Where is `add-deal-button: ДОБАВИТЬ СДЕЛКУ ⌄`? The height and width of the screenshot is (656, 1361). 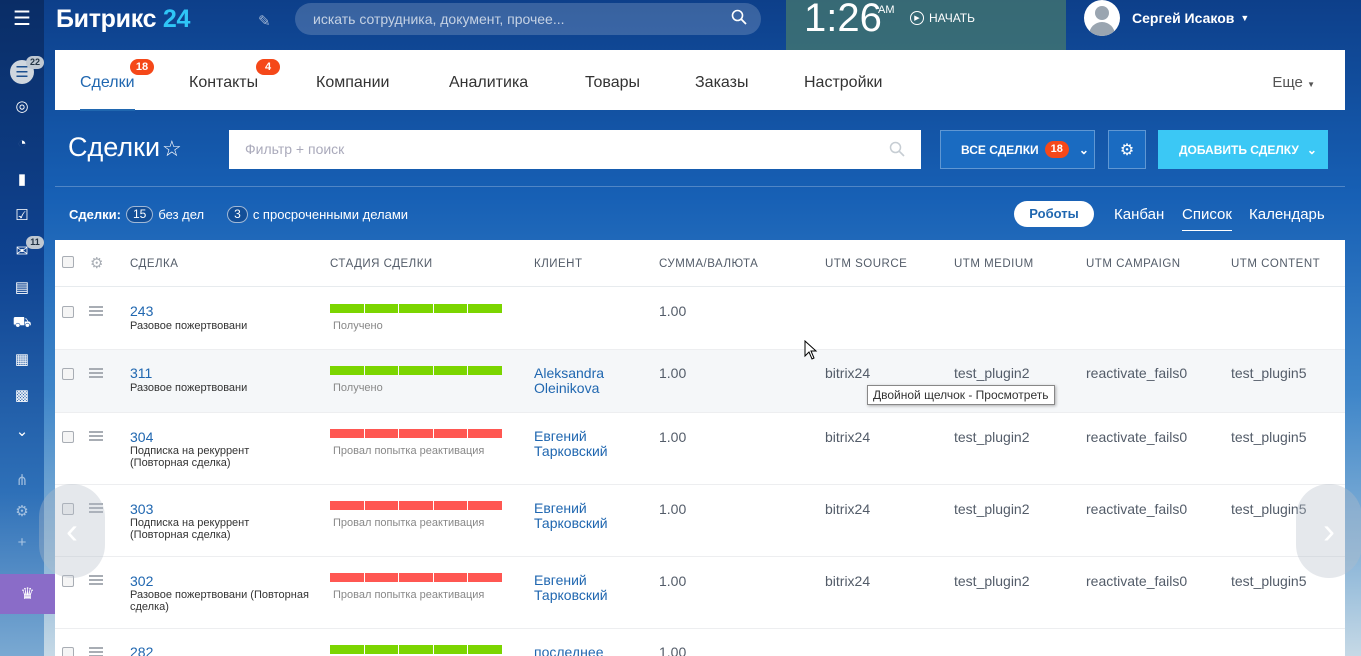
add-deal-button: ДОБАВИТЬ СДЕЛКУ ⌄ is located at coordinates (1243, 149).